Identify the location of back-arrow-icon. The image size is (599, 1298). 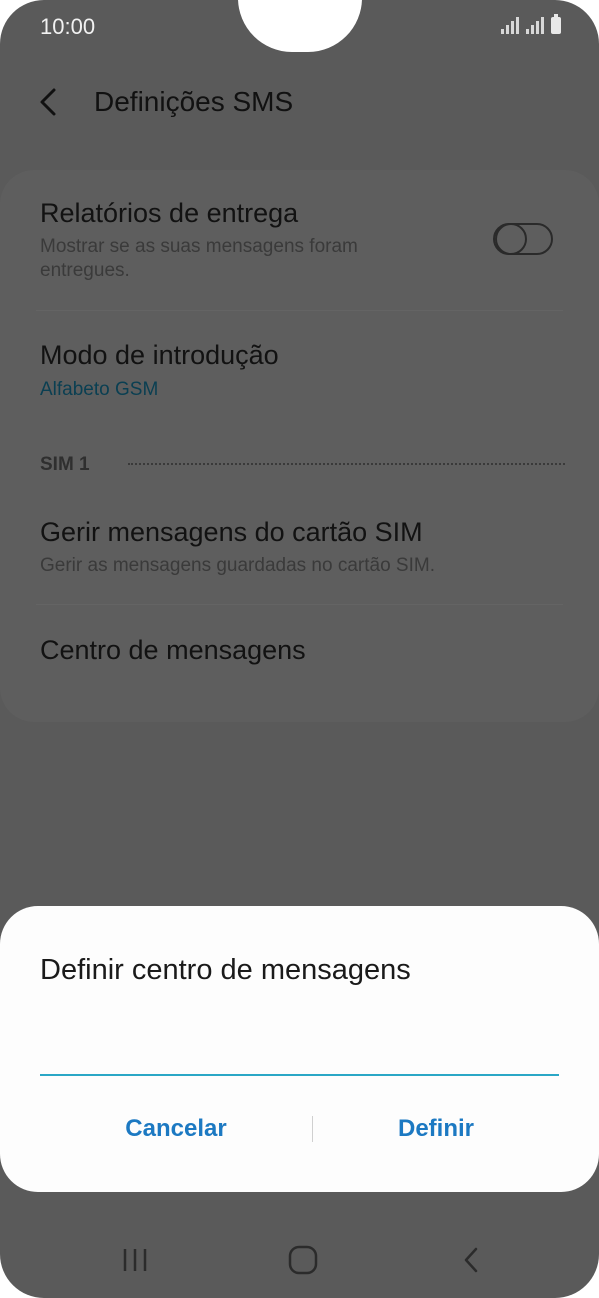
(48, 102).